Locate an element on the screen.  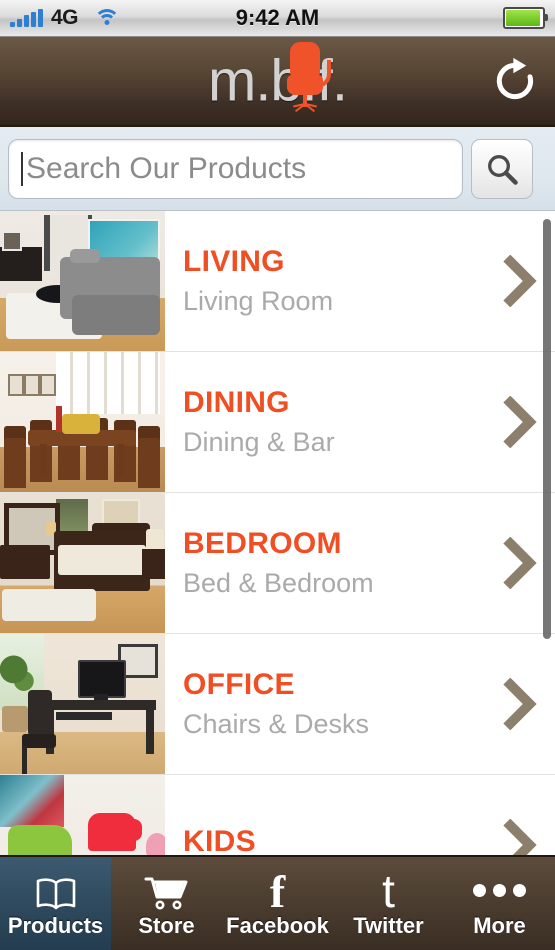
category-subtitle: Bed & Bedroom is located at coordinates (278, 582).